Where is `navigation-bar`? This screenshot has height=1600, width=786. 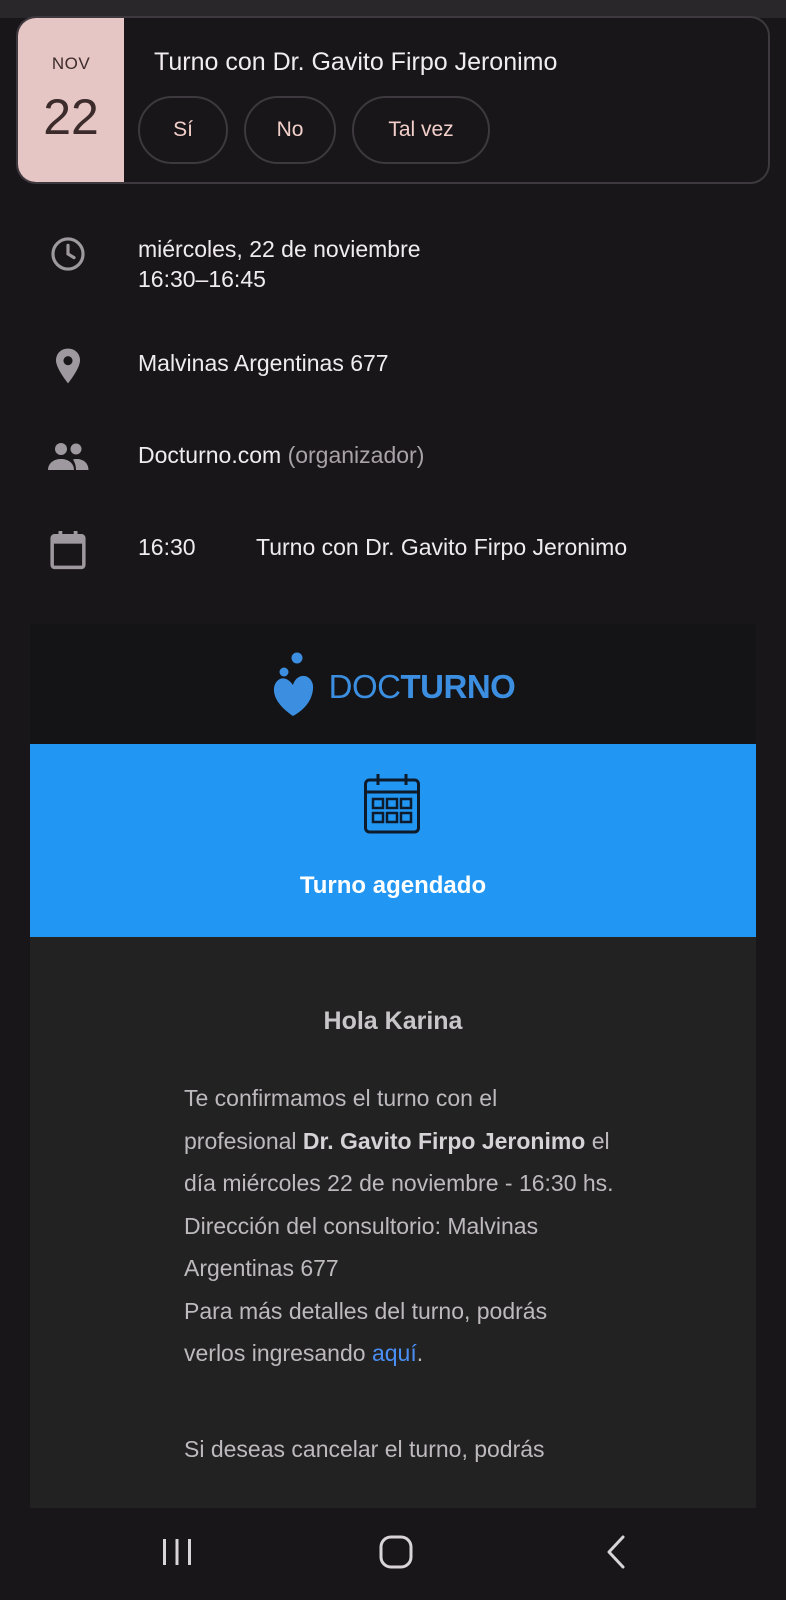
navigation-bar is located at coordinates (393, 1554).